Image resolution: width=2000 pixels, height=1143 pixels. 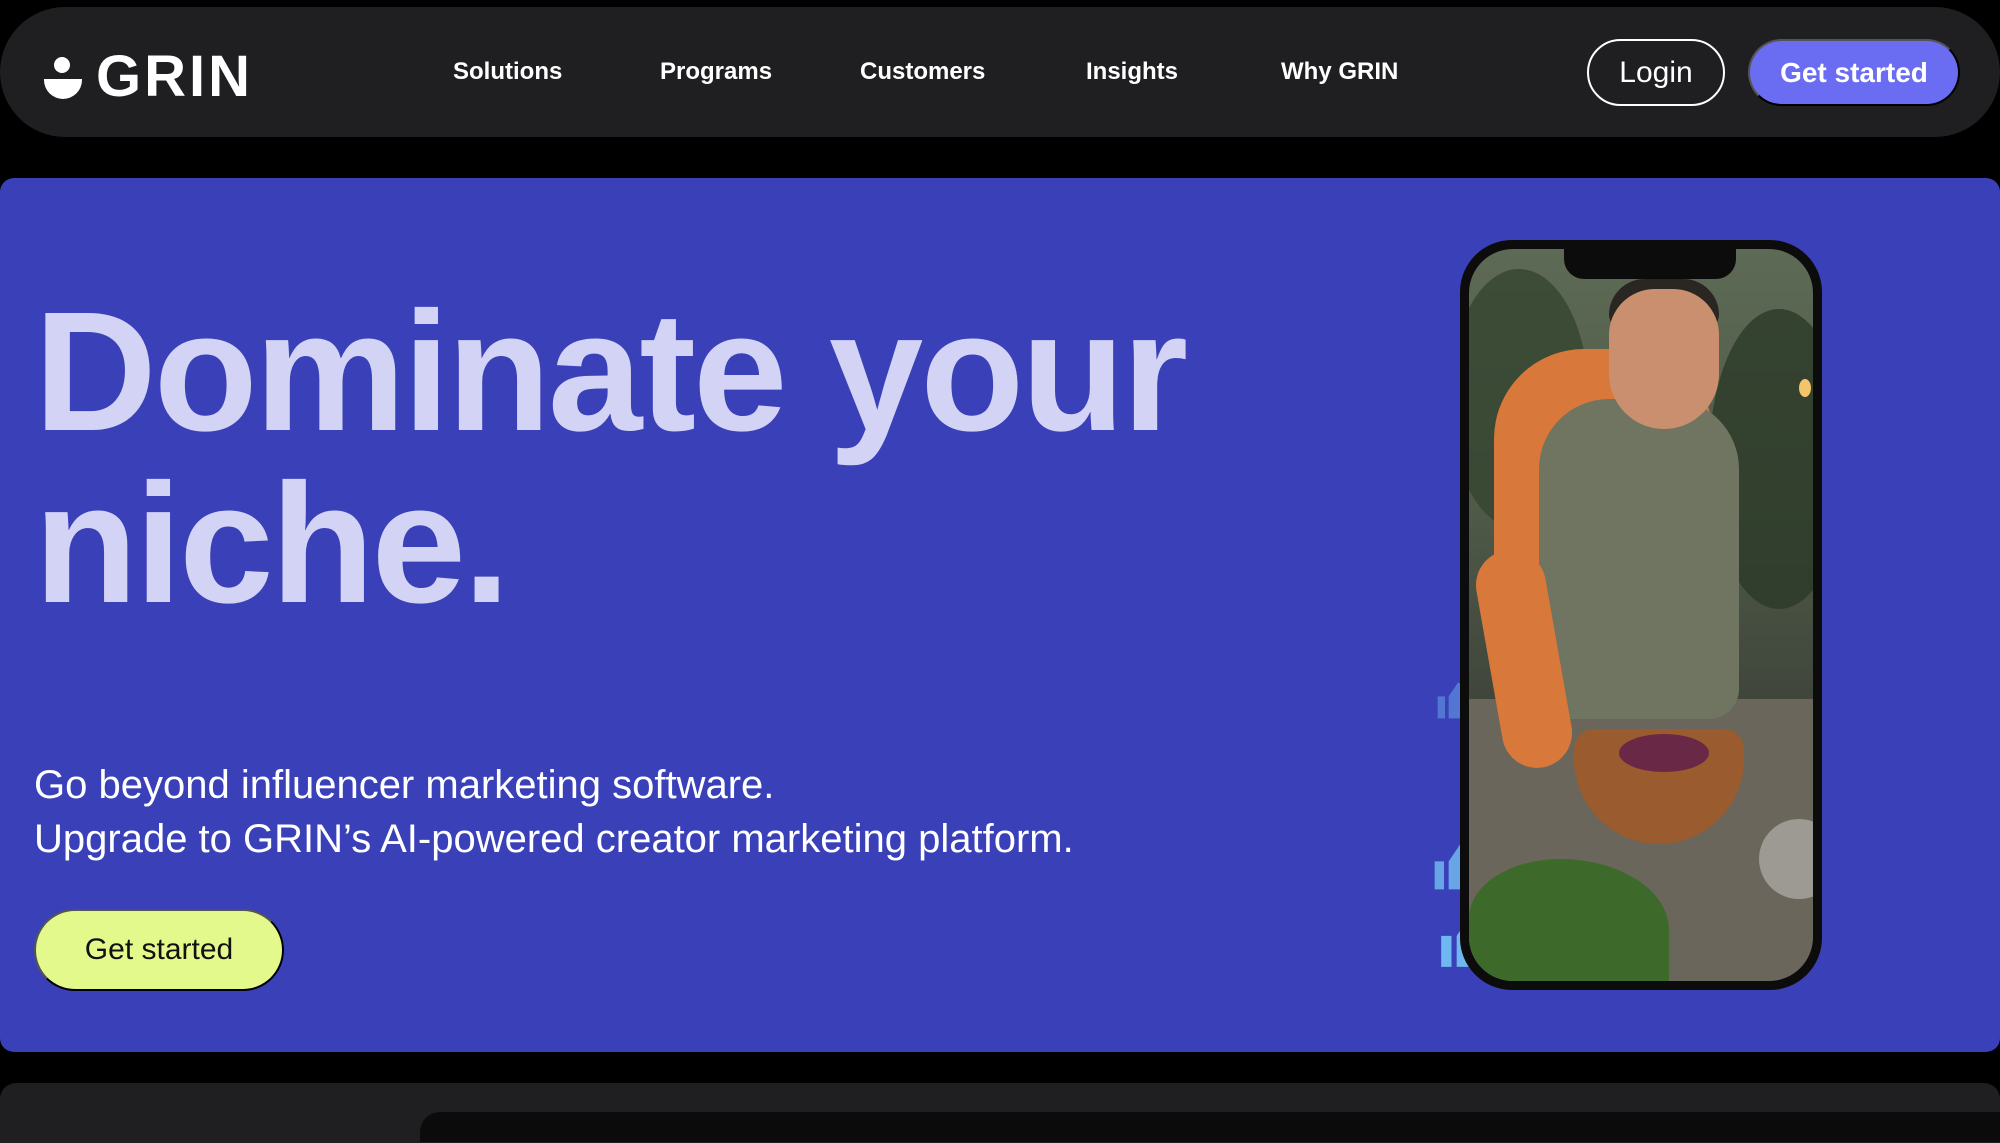 I want to click on nav-customers: Customers, so click(x=922, y=72).